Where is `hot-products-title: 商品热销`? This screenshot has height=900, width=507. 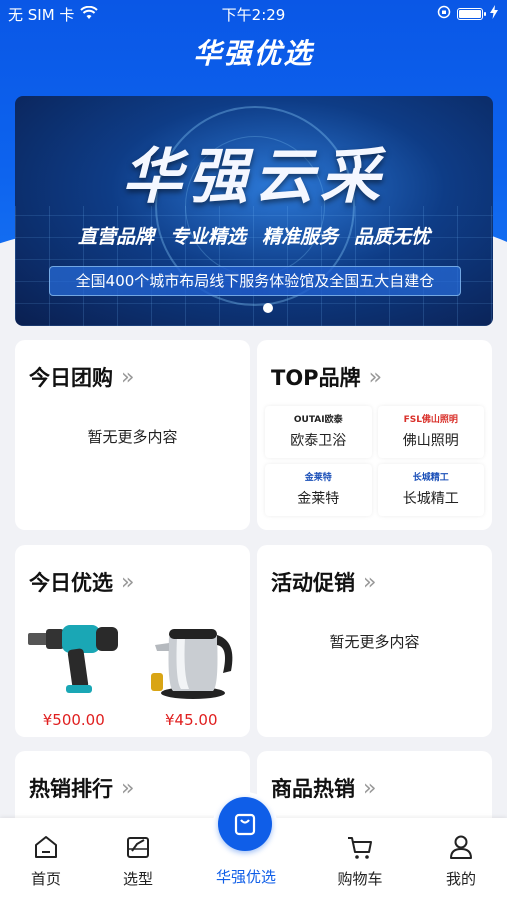 hot-products-title: 商品热销 is located at coordinates (313, 789).